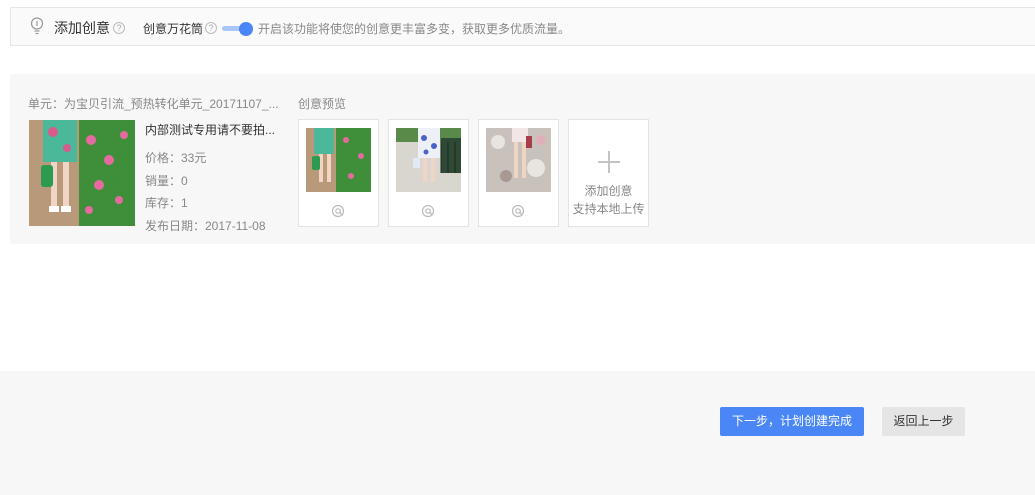 Image resolution: width=1035 pixels, height=495 pixels. Describe the element at coordinates (608, 209) in the screenshot. I see `upload-hint: 支持本地上传` at that location.